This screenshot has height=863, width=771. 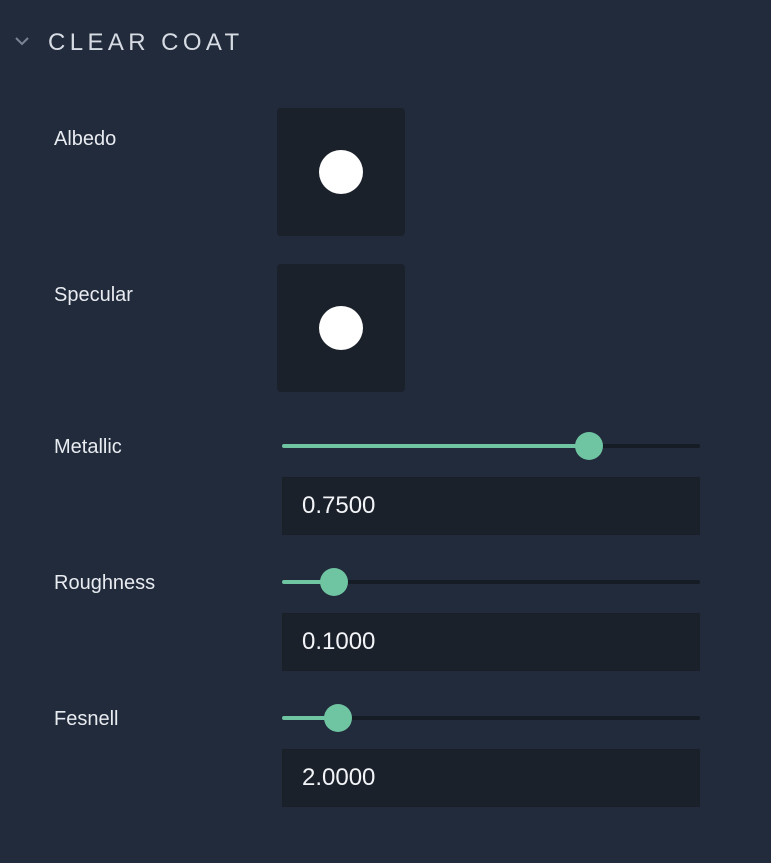 I want to click on metallic-value-input, so click(x=491, y=506).